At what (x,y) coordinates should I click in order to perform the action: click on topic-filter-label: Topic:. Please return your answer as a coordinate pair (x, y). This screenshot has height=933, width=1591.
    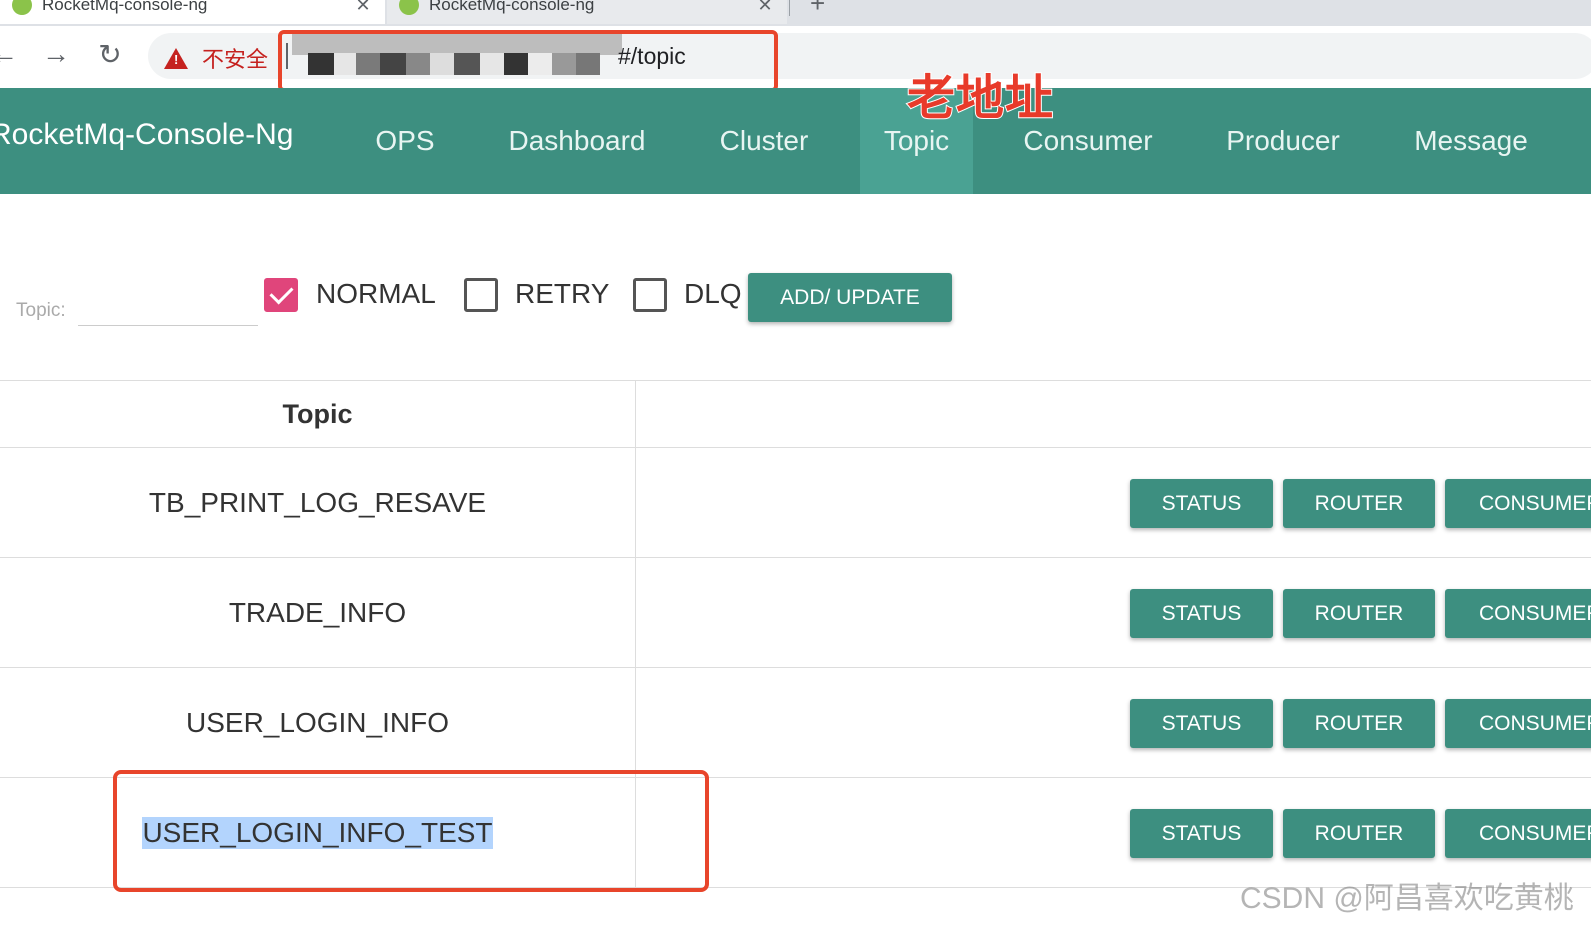
    Looking at the image, I should click on (41, 310).